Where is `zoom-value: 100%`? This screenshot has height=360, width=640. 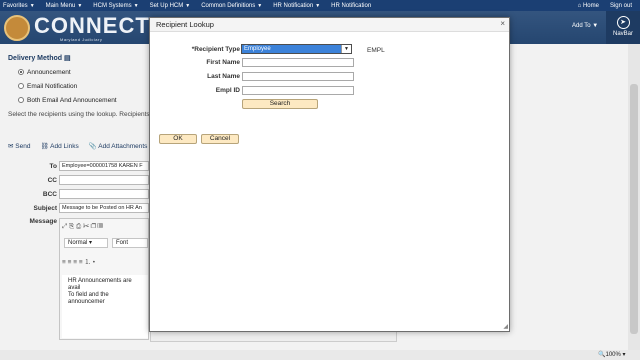
zoom-value: 100% is located at coordinates (613, 355).